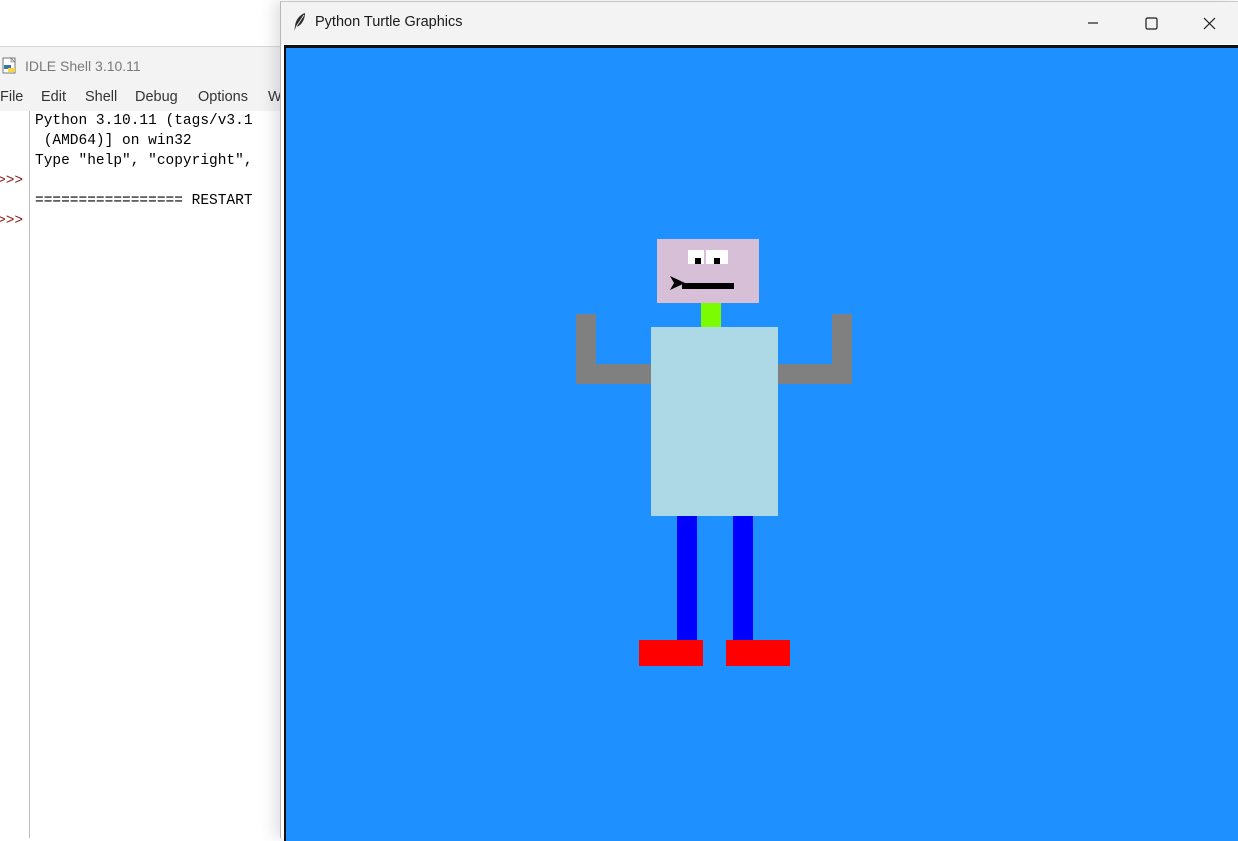 The height and width of the screenshot is (841, 1238). Describe the element at coordinates (83, 66) in the screenshot. I see `idle-window-title: IDLE Shell 3.10.11` at that location.